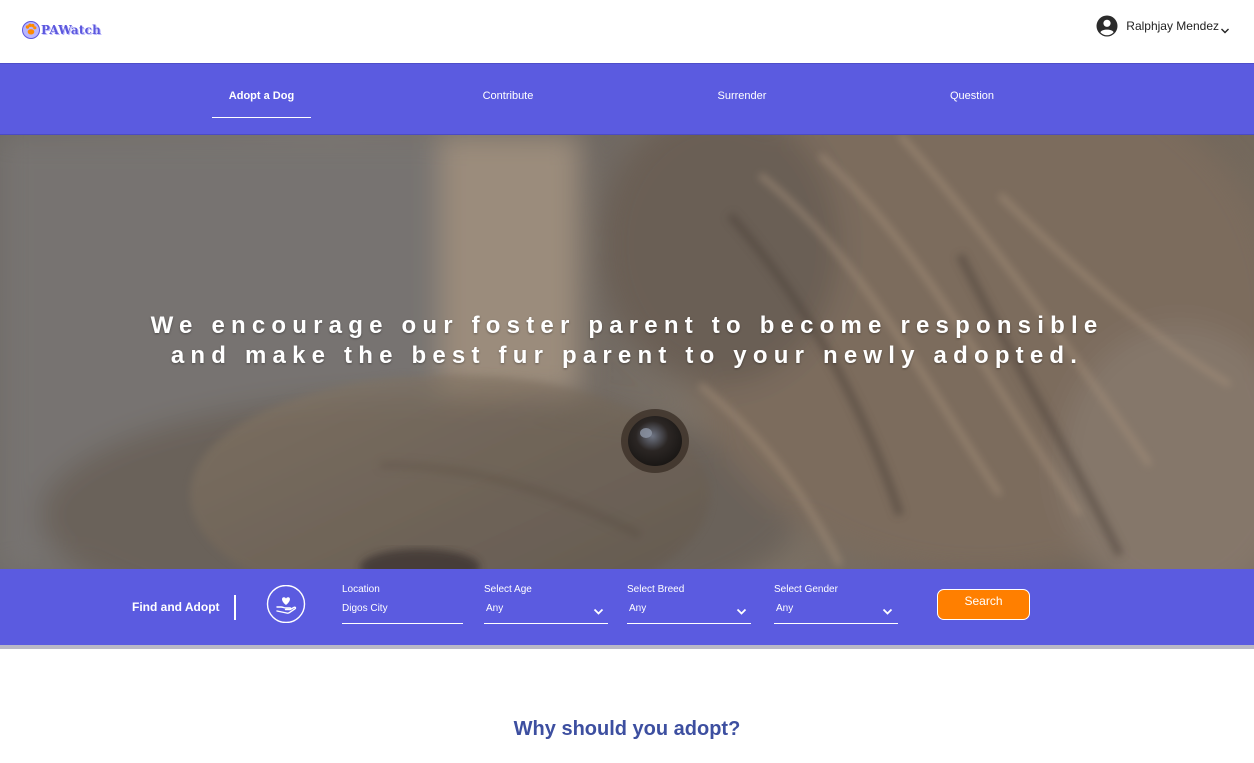 The height and width of the screenshot is (763, 1254). I want to click on location-field: Location Digos City, so click(402, 604).